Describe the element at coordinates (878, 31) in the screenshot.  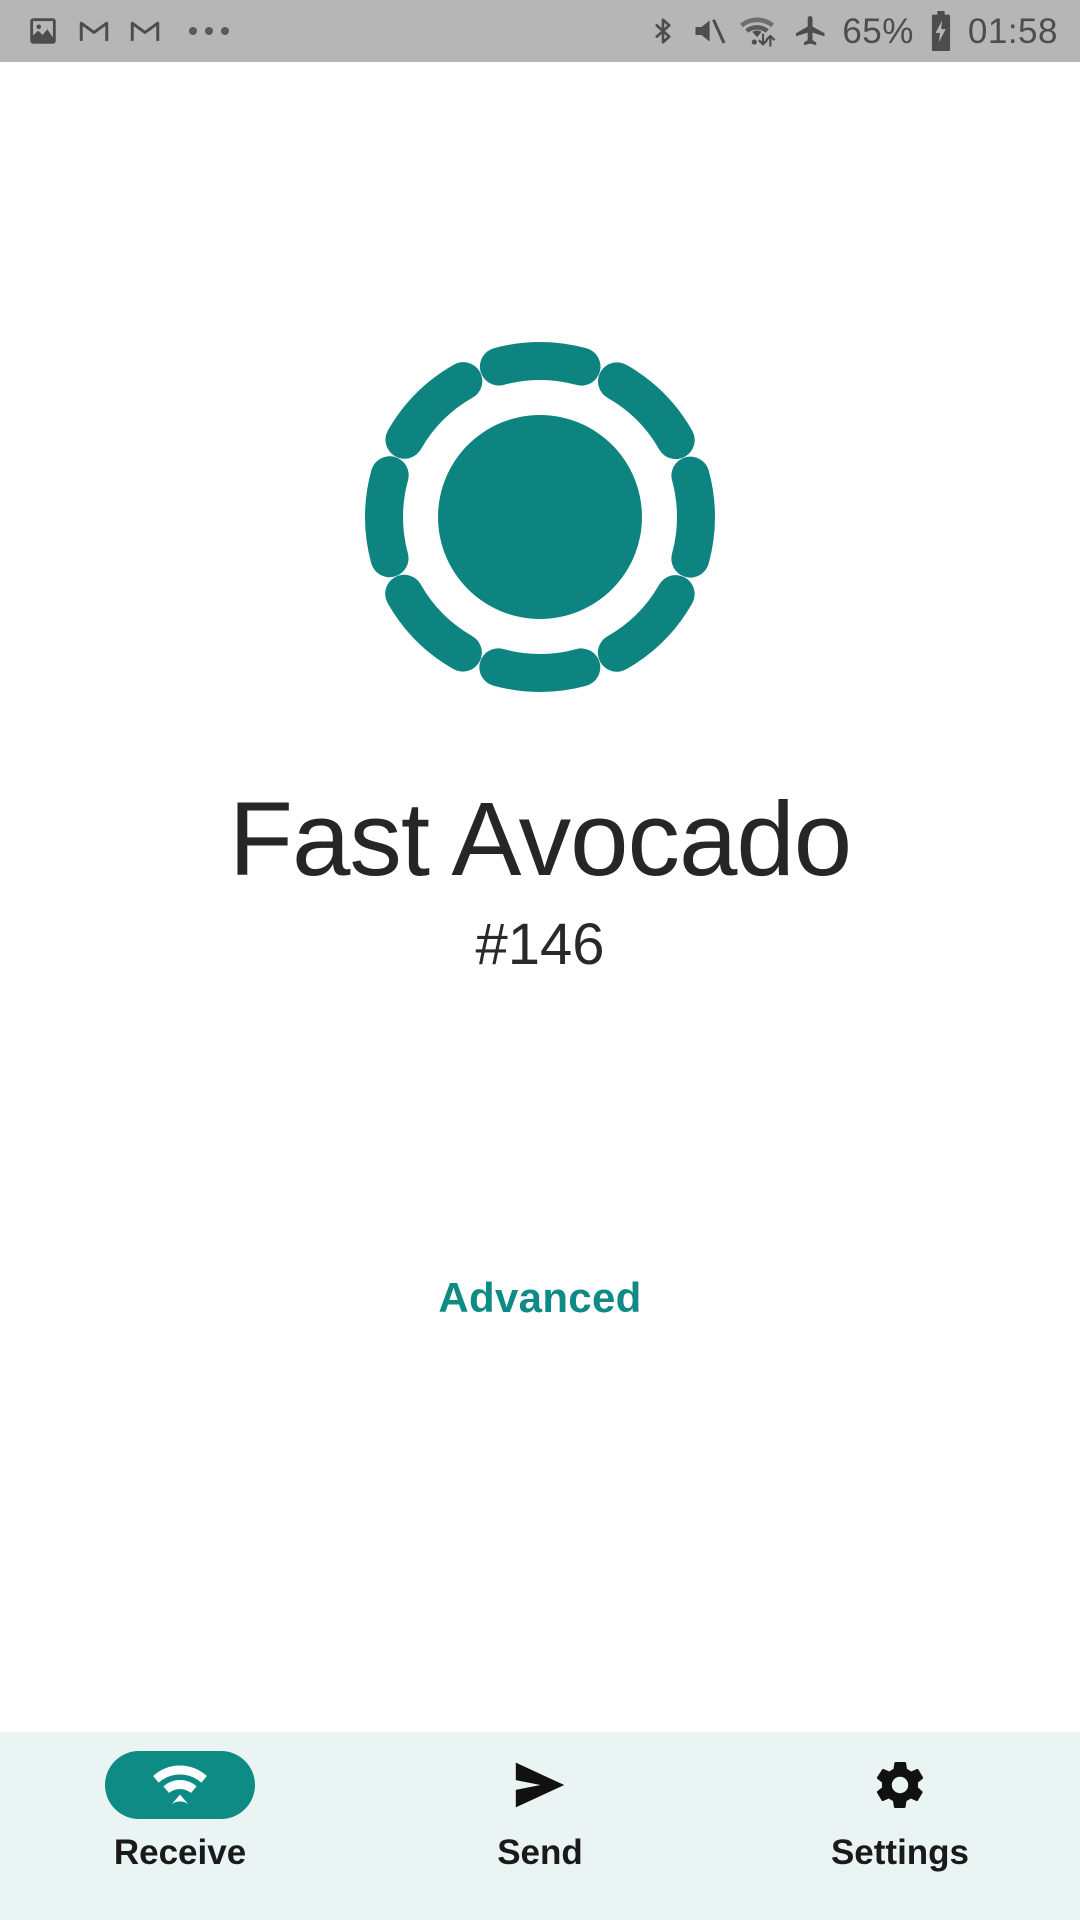
I see `battery-percent-label: 65%` at that location.